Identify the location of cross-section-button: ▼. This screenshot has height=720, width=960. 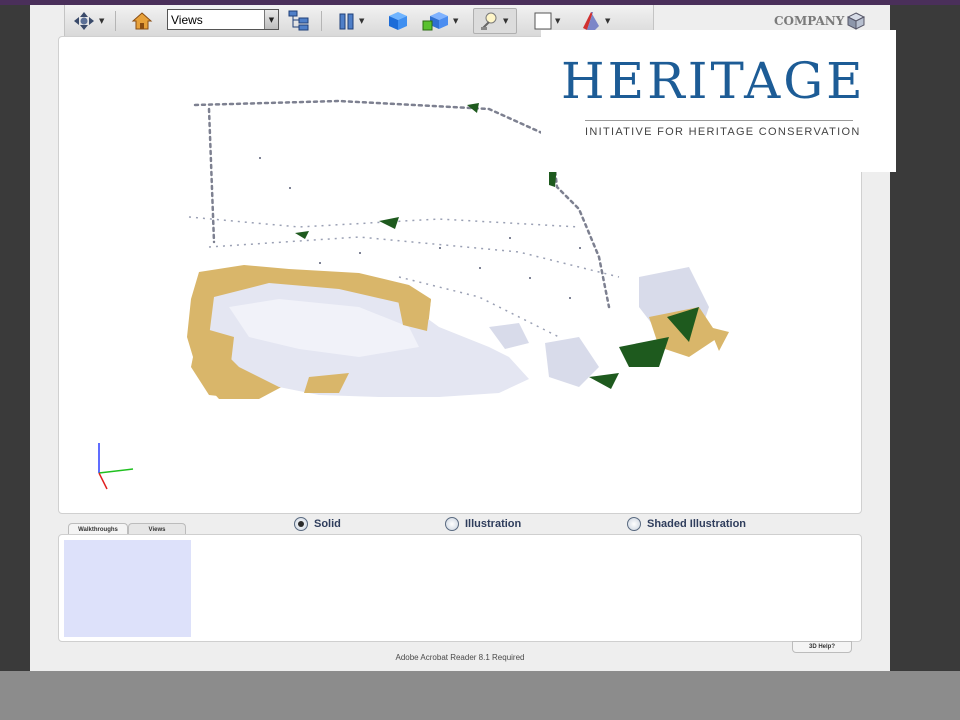
(350, 21).